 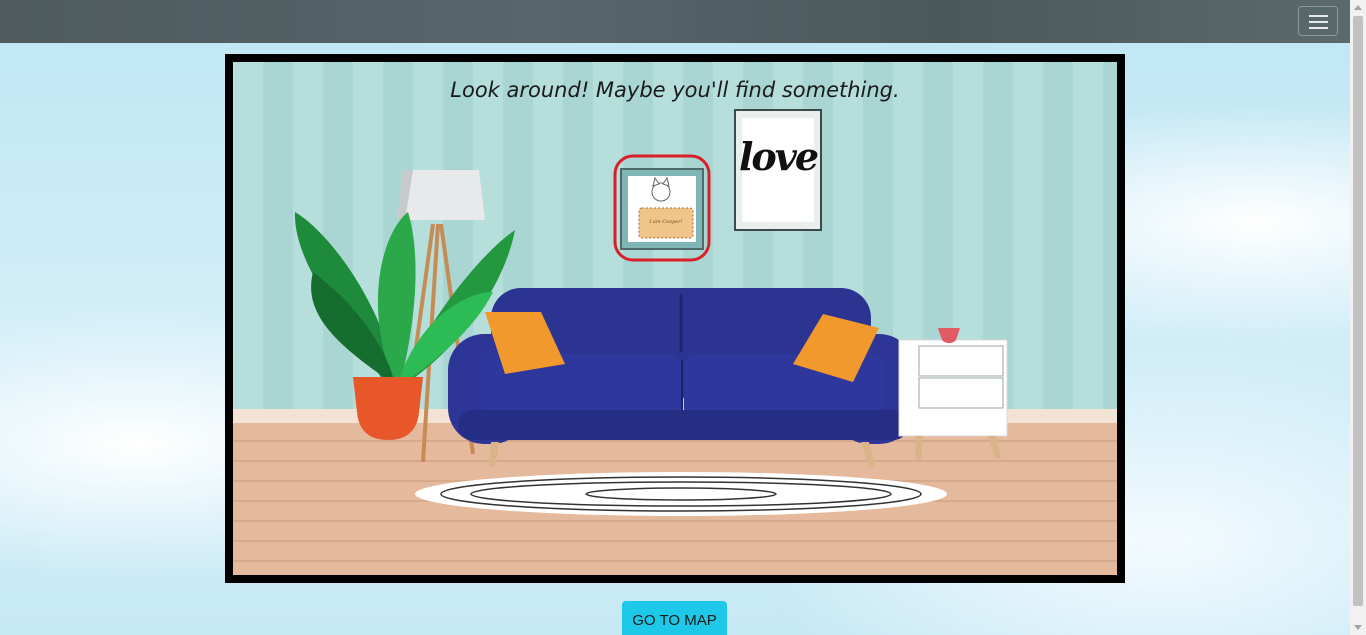 What do you see at coordinates (1318, 16) in the screenshot?
I see `hamburger-menu-icon` at bounding box center [1318, 16].